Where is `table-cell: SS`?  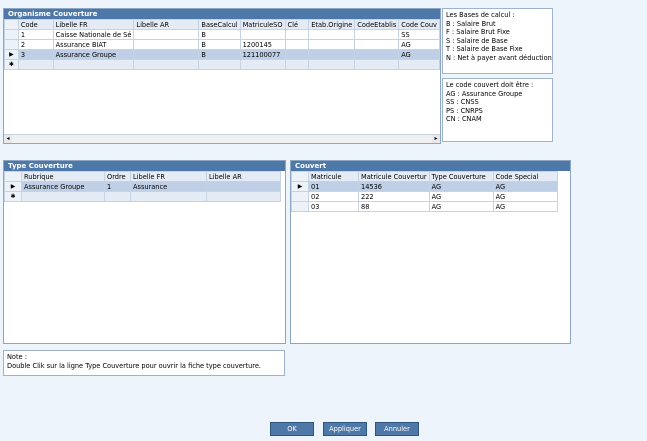 table-cell: SS is located at coordinates (419, 34).